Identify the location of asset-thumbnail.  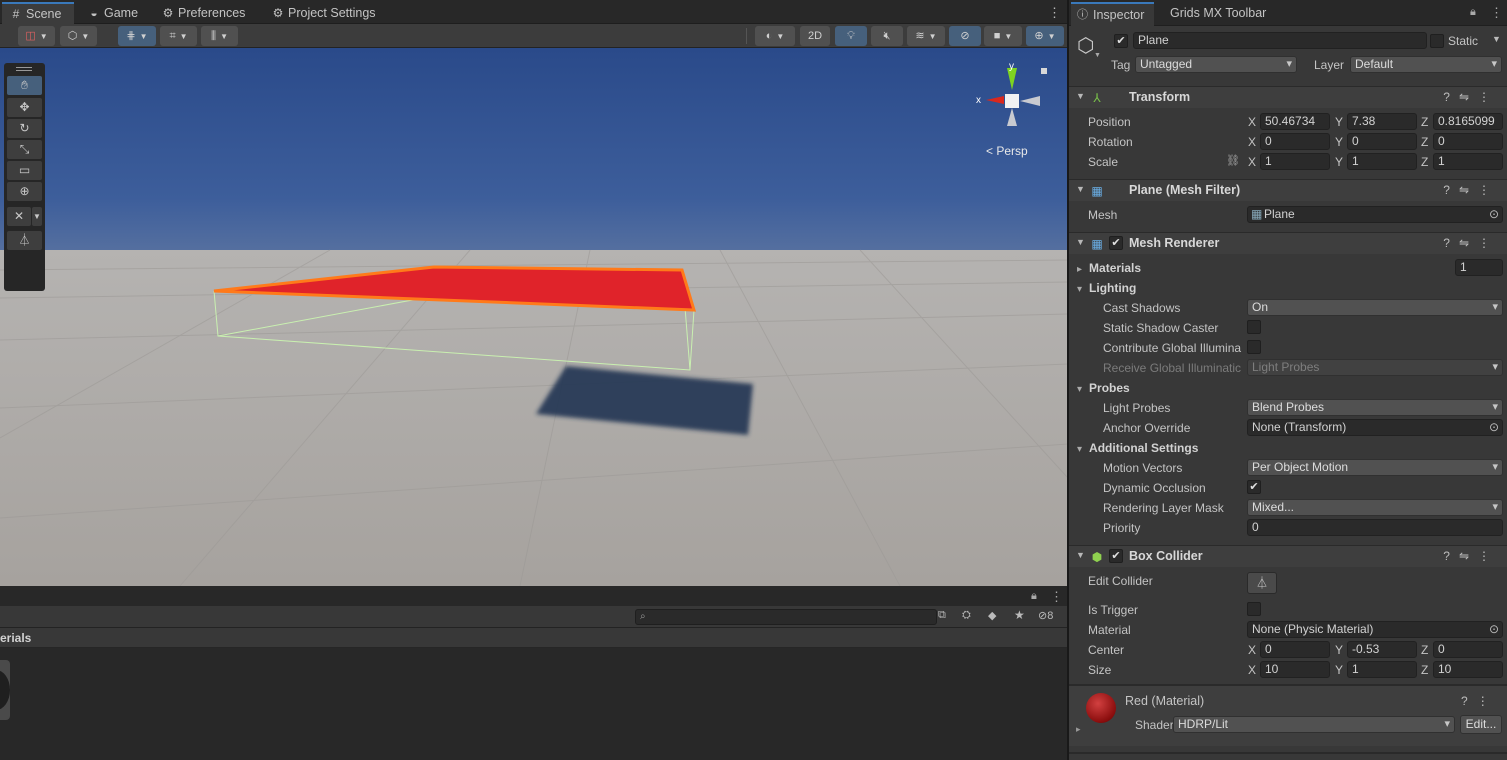
(5, 690).